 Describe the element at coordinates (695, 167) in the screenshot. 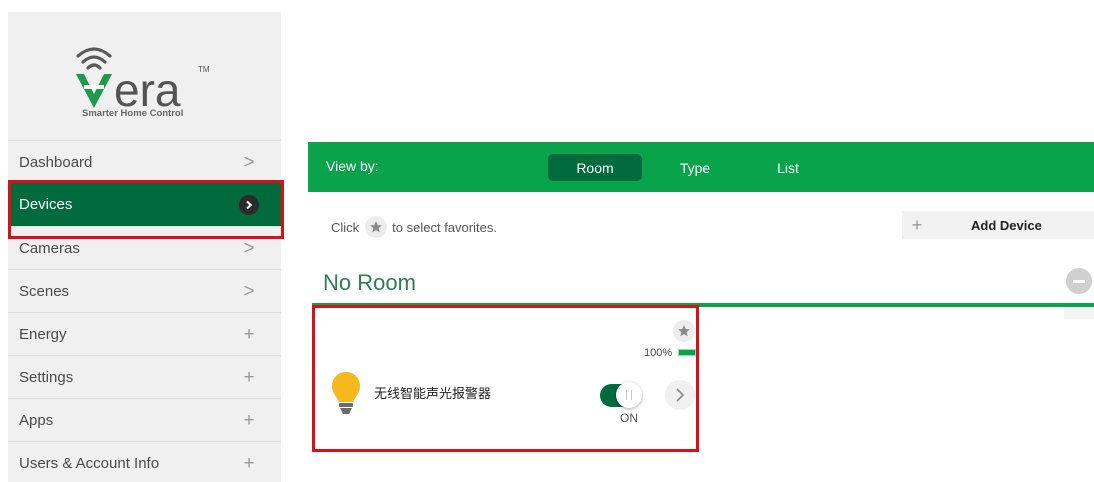

I see `view-option-type: Type` at that location.